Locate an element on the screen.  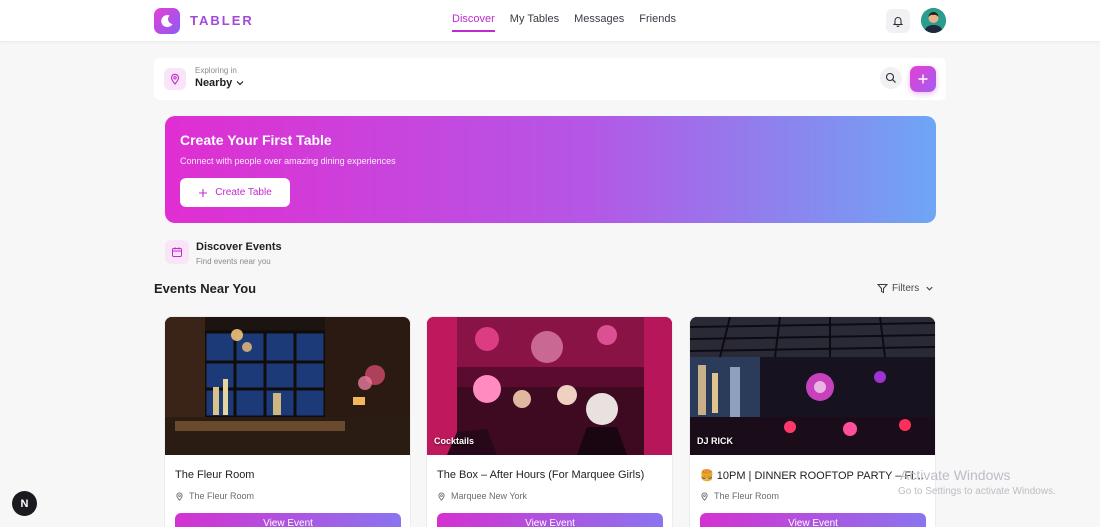
location-pin-button is located at coordinates (175, 79).